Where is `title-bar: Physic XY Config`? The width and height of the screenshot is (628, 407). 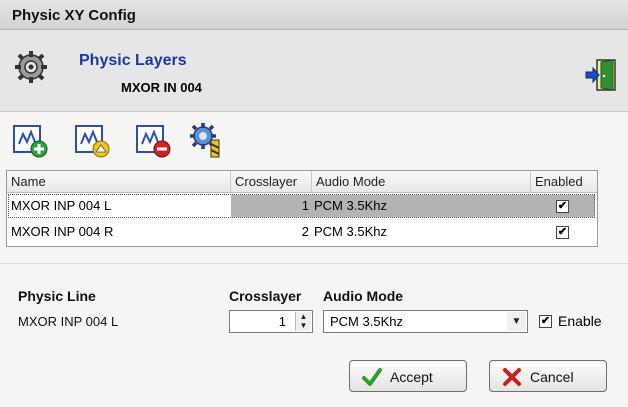
title-bar: Physic XY Config is located at coordinates (314, 15).